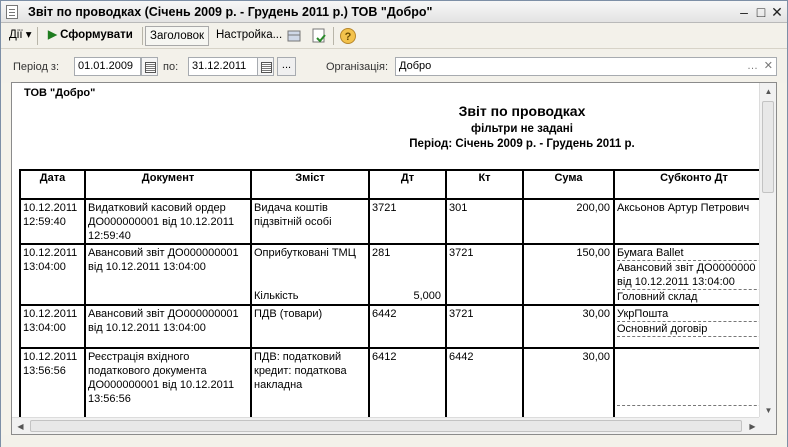 This screenshot has height=447, width=788. What do you see at coordinates (107, 66) in the screenshot?
I see `period-from-input: 01.01.2009` at bounding box center [107, 66].